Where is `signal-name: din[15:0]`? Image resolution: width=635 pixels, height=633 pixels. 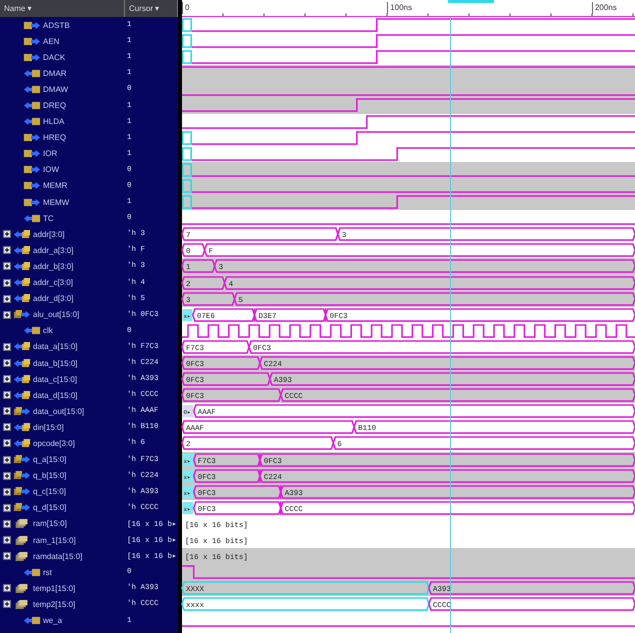 signal-name: din[15:0] is located at coordinates (48, 427).